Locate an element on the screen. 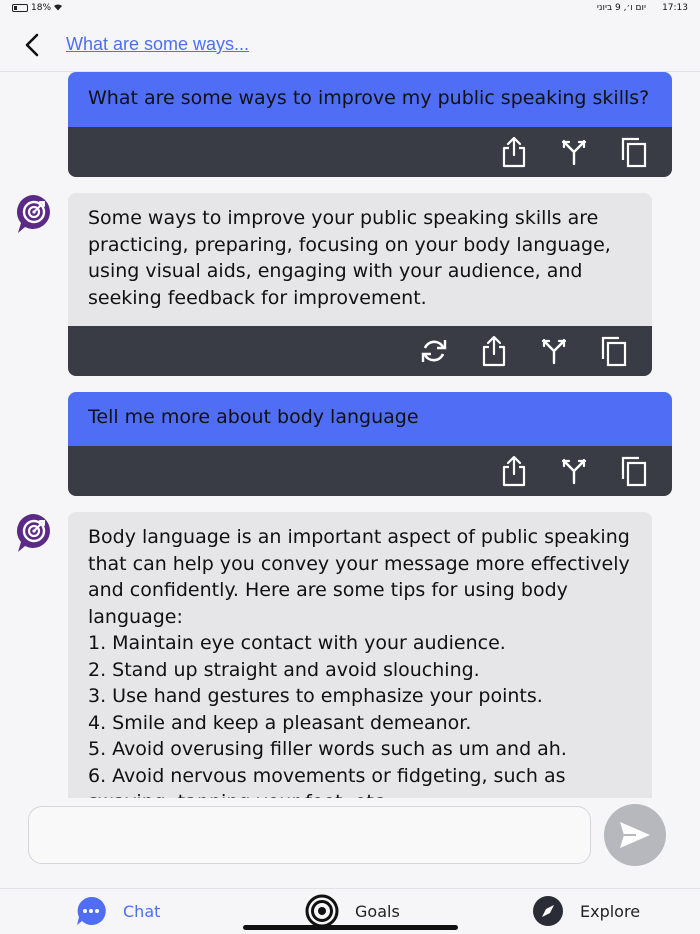  message-text: Tell me more about body language is located at coordinates (370, 419).